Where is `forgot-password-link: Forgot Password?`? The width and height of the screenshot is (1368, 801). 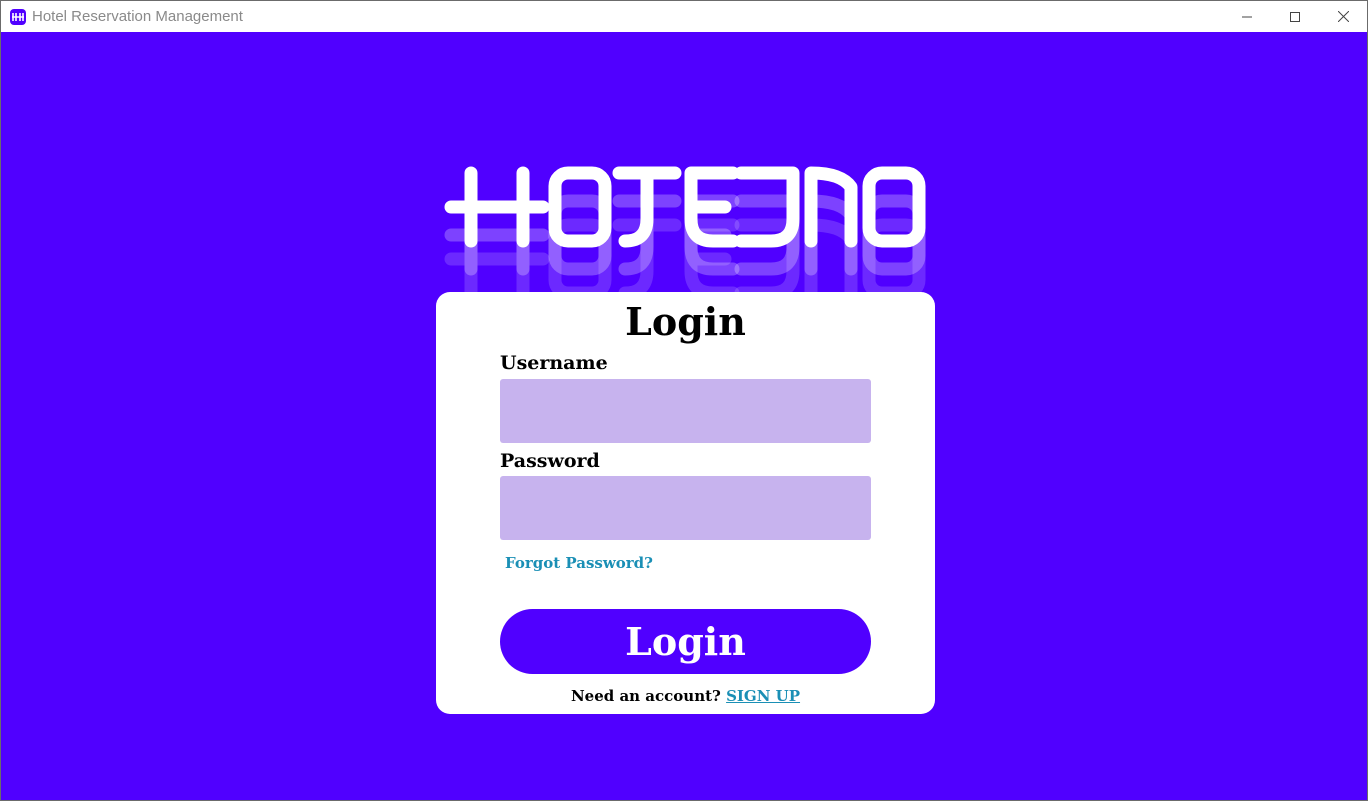 forgot-password-link: Forgot Password? is located at coordinates (579, 563).